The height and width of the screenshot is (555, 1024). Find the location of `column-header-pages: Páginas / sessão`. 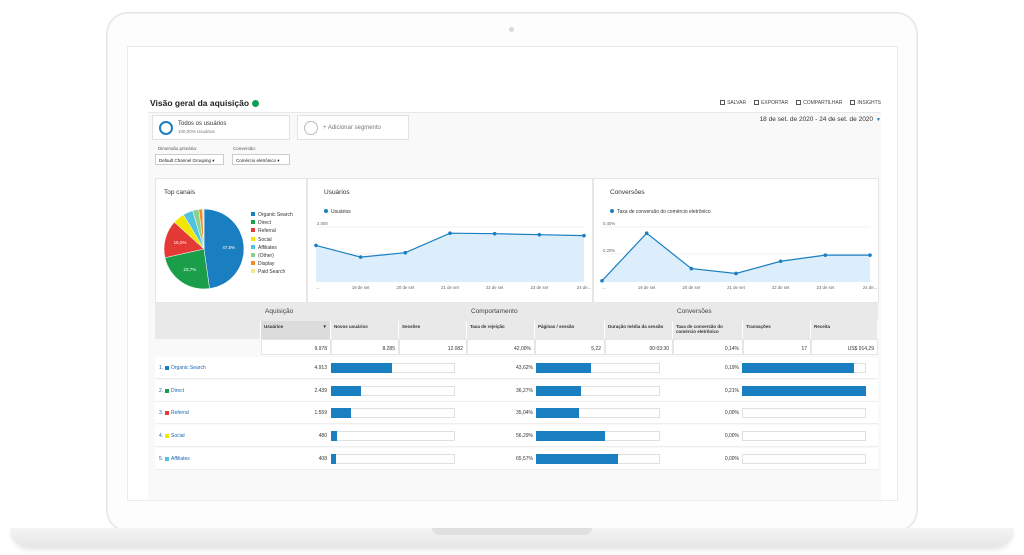

column-header-pages: Páginas / sessão is located at coordinates (570, 330).